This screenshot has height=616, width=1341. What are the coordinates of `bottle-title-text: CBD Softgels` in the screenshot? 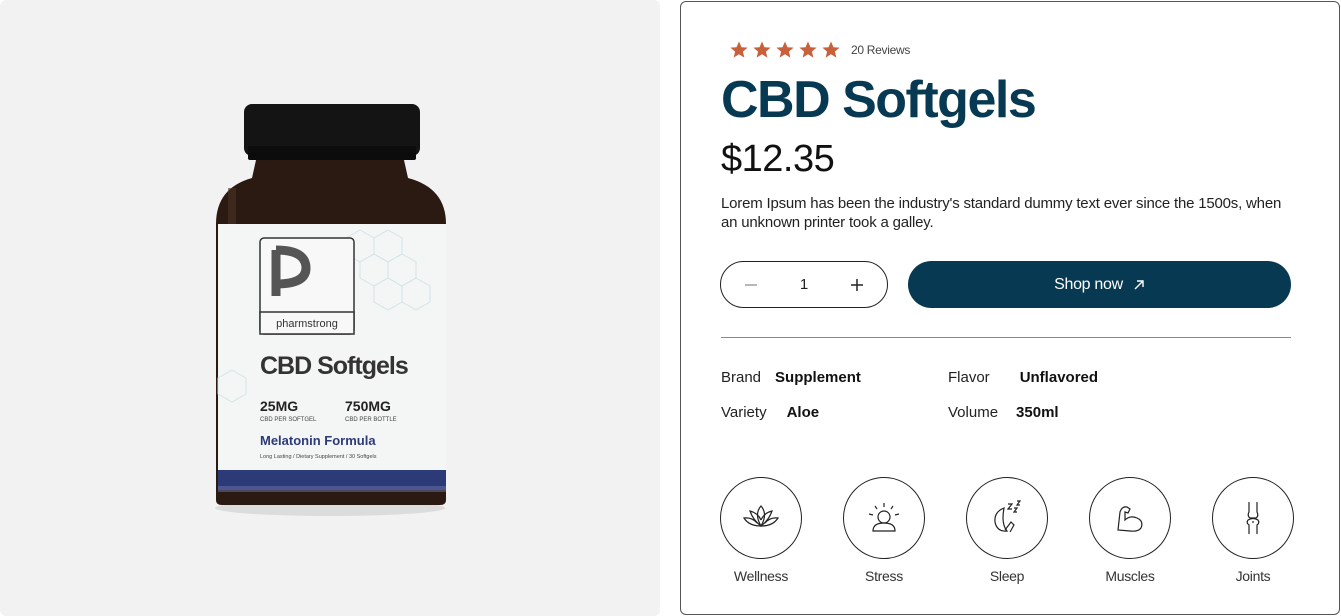 It's located at (334, 366).